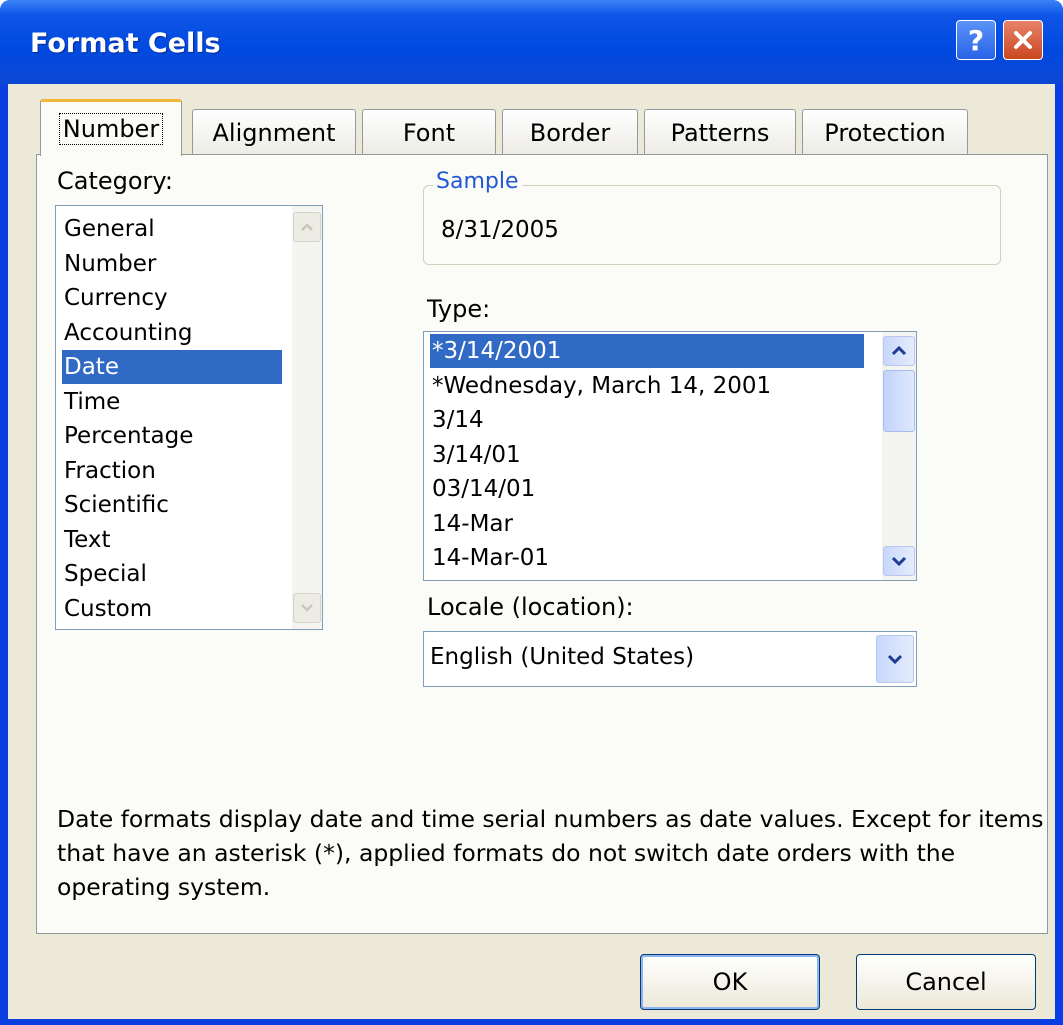  What do you see at coordinates (125, 43) in the screenshot?
I see `window-title: Format Cells` at bounding box center [125, 43].